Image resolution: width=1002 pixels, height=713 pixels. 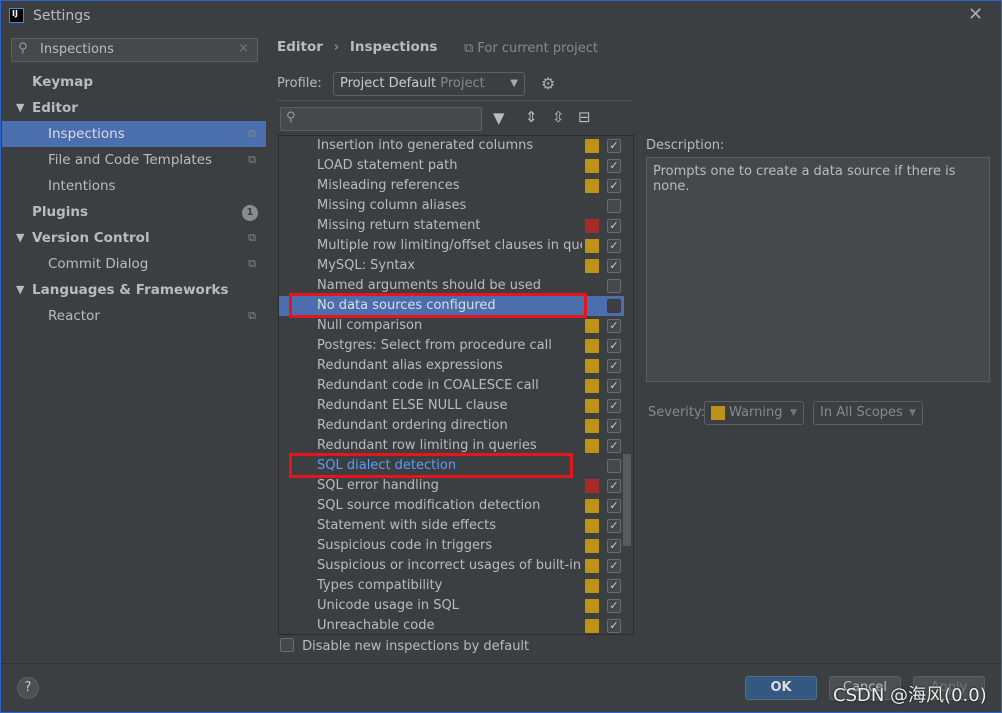 I want to click on sidebar-item-file-and-code-templates: File and Code Templates ⧉, so click(x=134, y=160).